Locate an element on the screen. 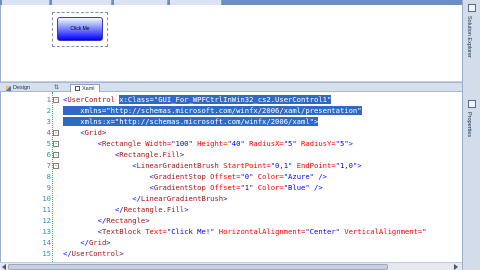  code-text: </LinearGradientBrush> is located at coordinates (145, 198).